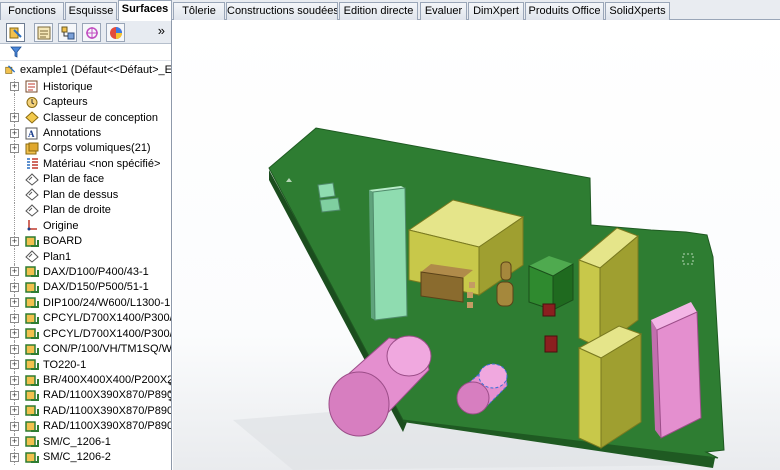 This screenshot has height=470, width=780. What do you see at coordinates (85, 256) in the screenshot?
I see `tree-item: Plan1` at bounding box center [85, 256].